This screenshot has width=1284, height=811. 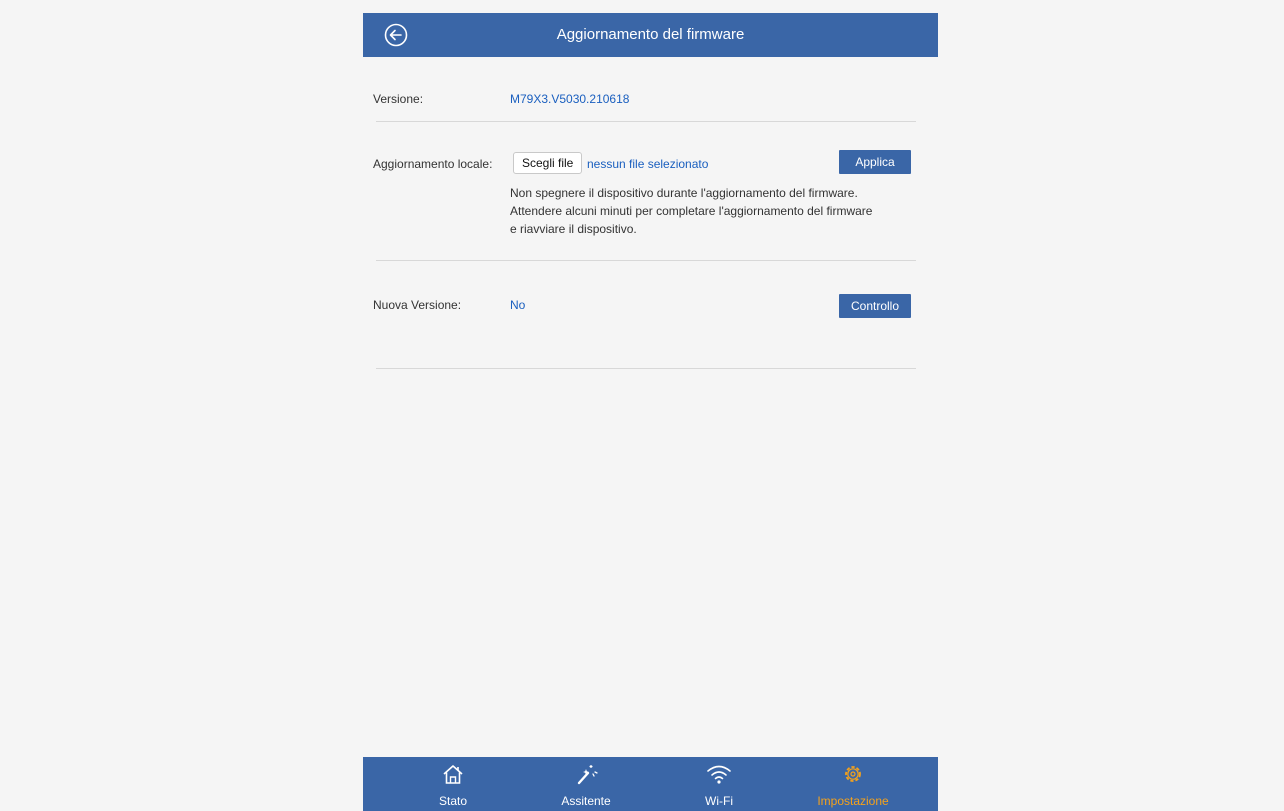 What do you see at coordinates (875, 162) in the screenshot?
I see `apply-button: Applica` at bounding box center [875, 162].